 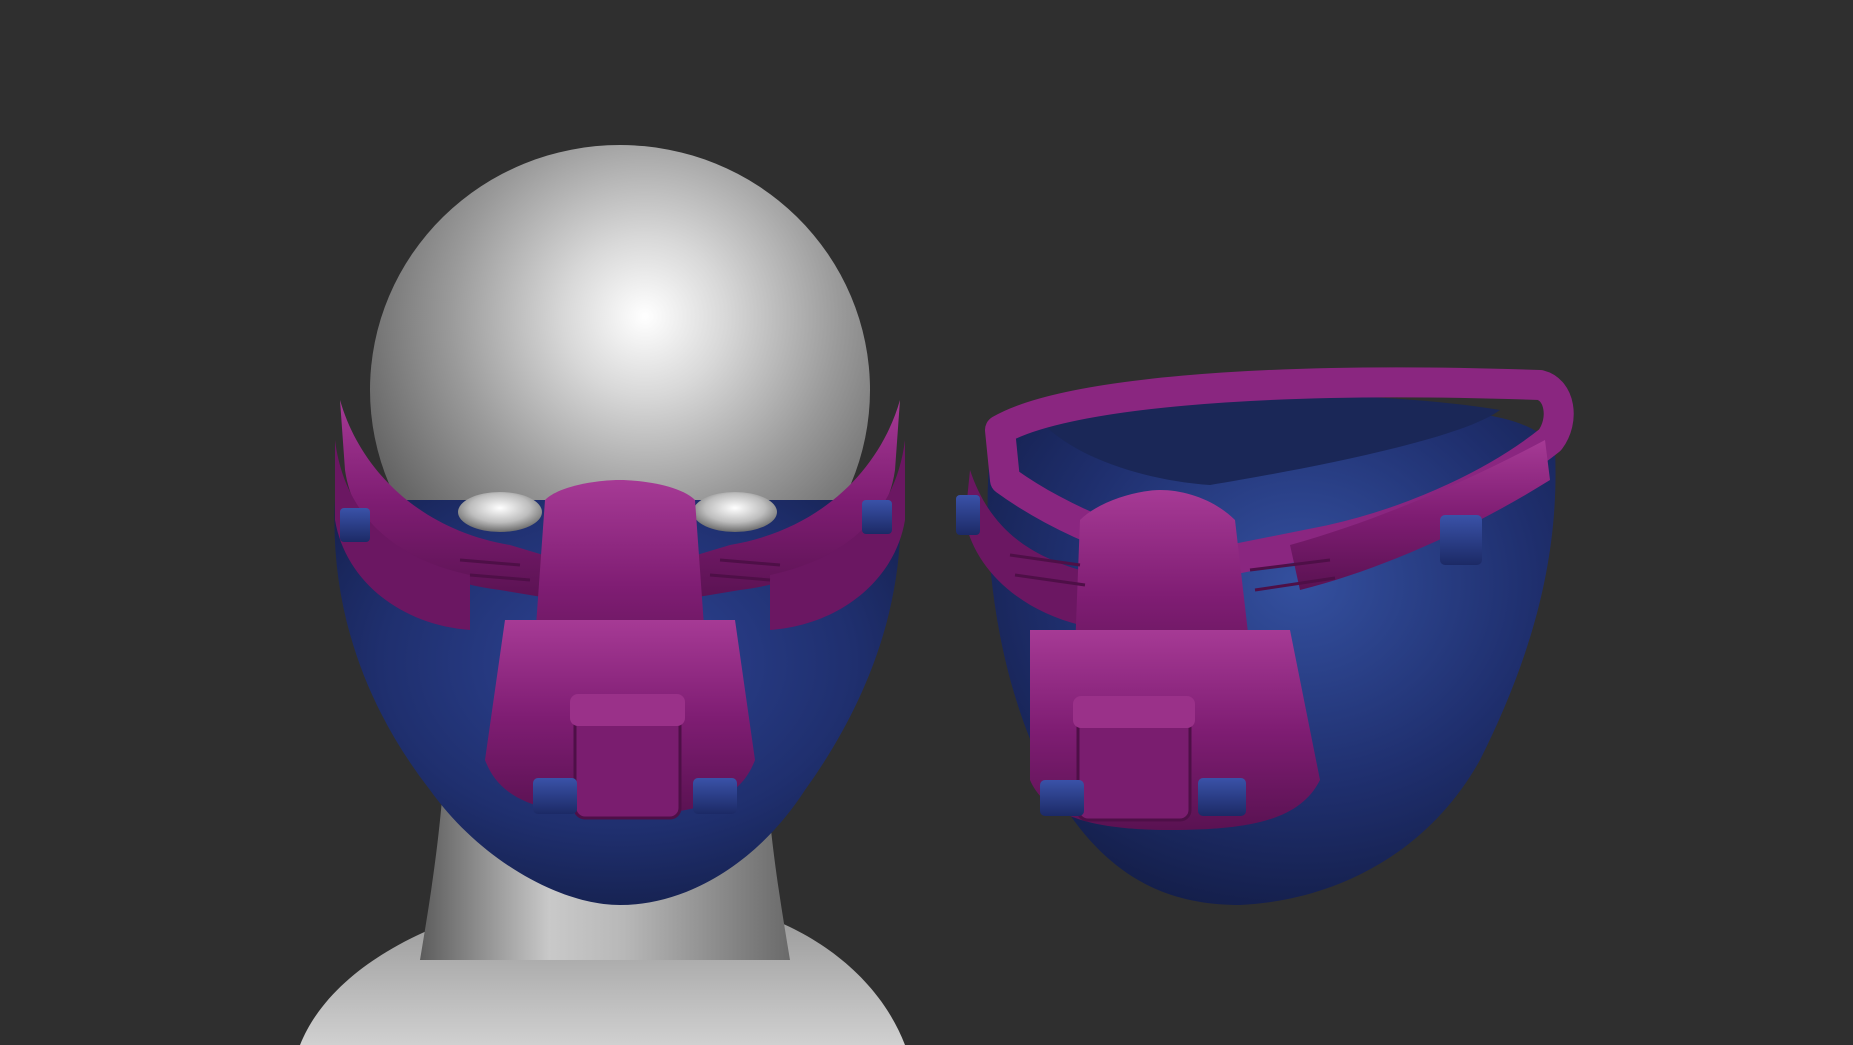 What do you see at coordinates (555, 796) in the screenshot?
I see `clip-lower-left` at bounding box center [555, 796].